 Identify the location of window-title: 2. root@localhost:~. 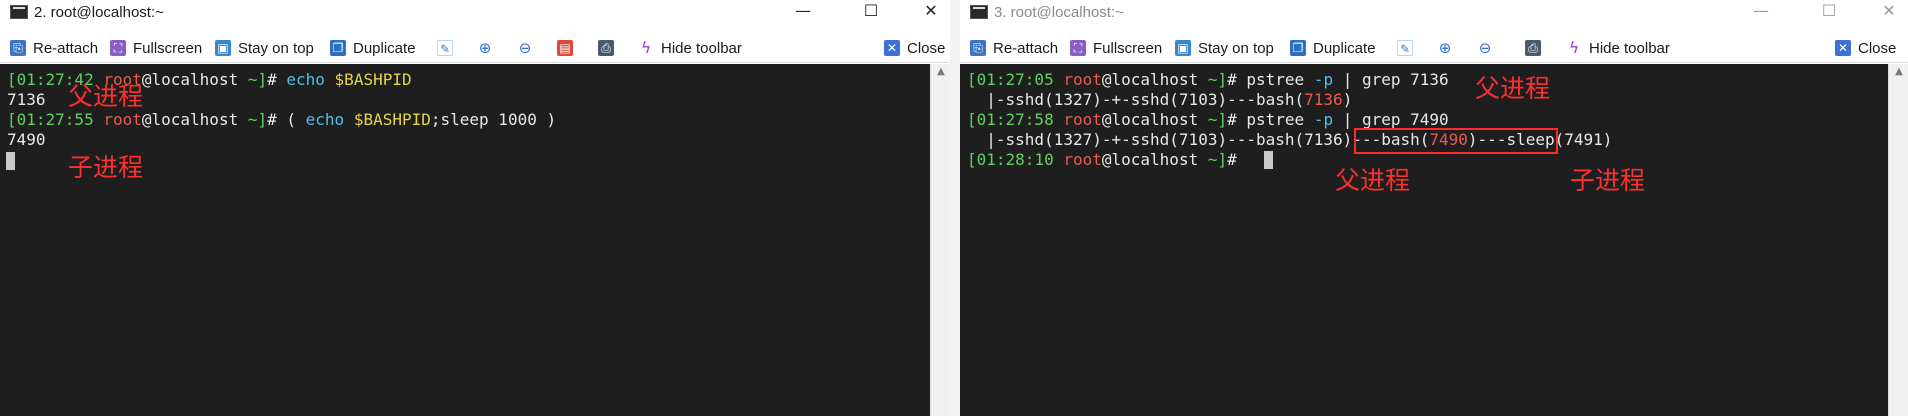
(99, 12).